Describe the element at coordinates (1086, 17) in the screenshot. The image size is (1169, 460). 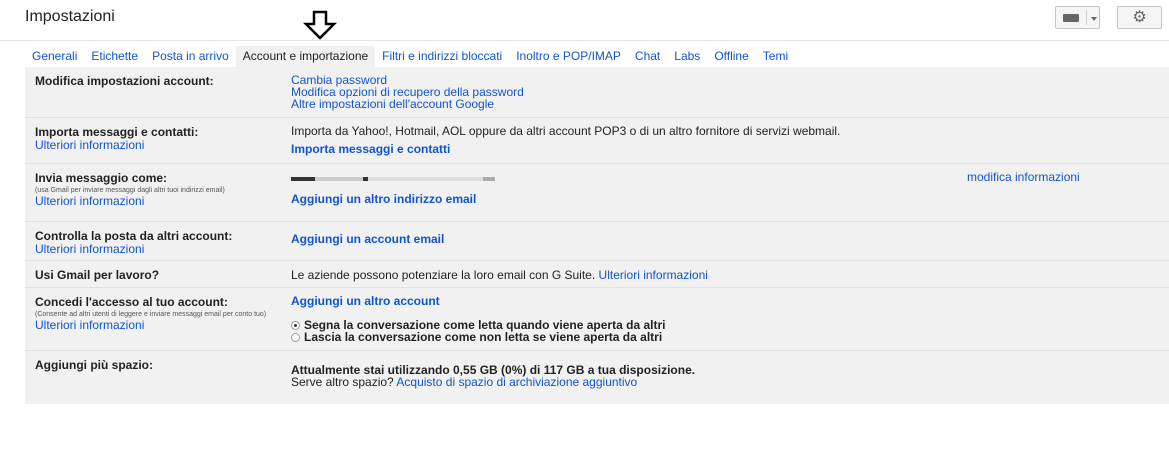
I see `divider` at that location.